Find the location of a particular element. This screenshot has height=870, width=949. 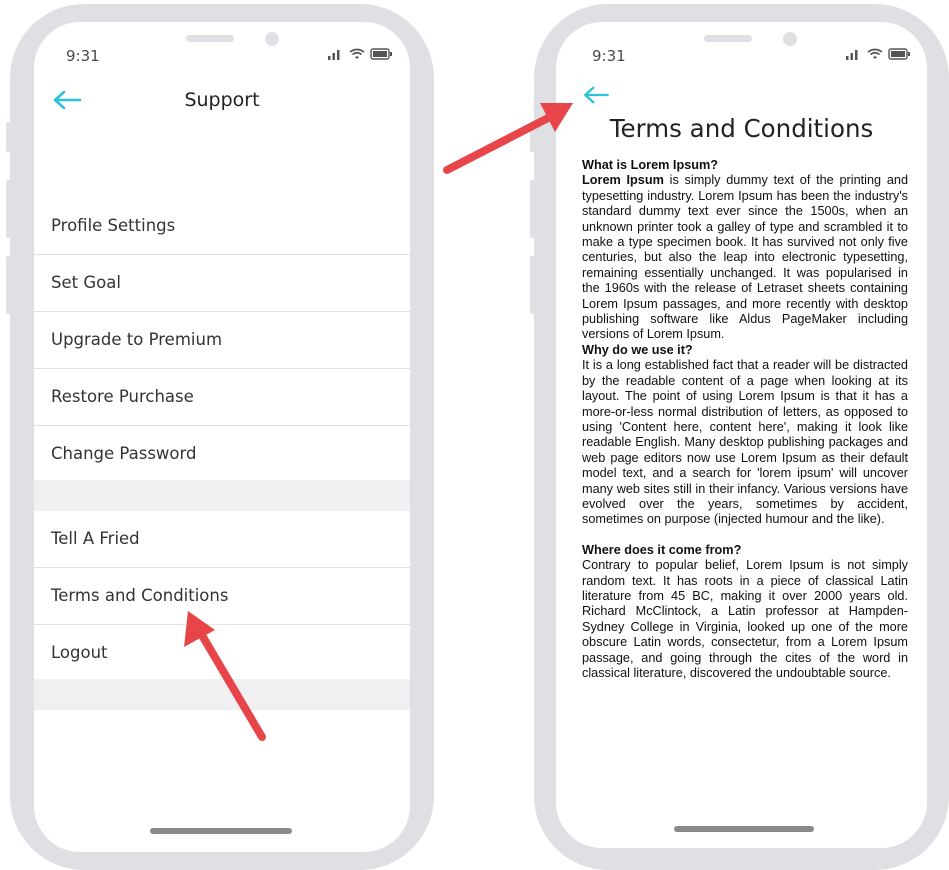

bottom-bar is located at coordinates (741, 825).